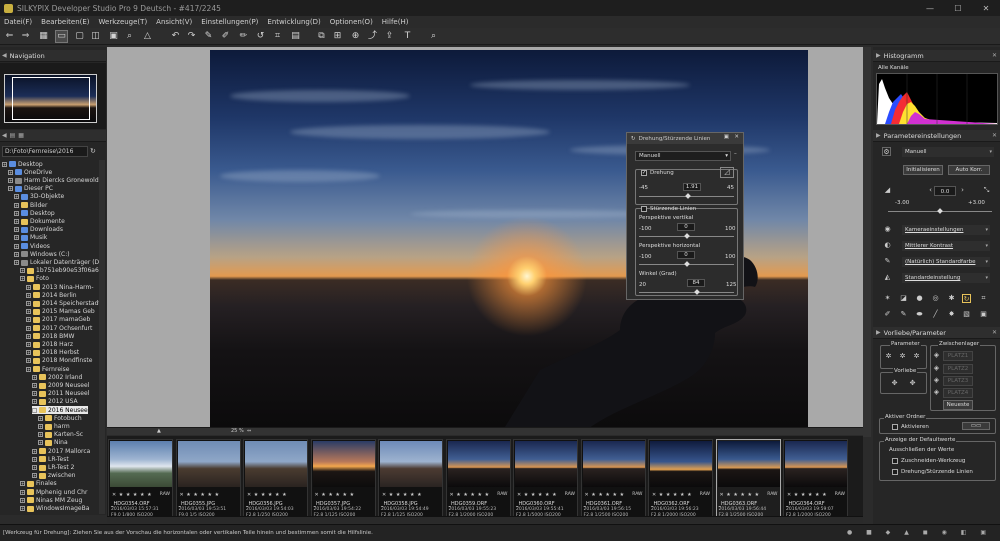 The height and width of the screenshot is (541, 1000). What do you see at coordinates (229, 22) in the screenshot?
I see `menu-einstellungen: Einstellungen(P)` at bounding box center [229, 22].